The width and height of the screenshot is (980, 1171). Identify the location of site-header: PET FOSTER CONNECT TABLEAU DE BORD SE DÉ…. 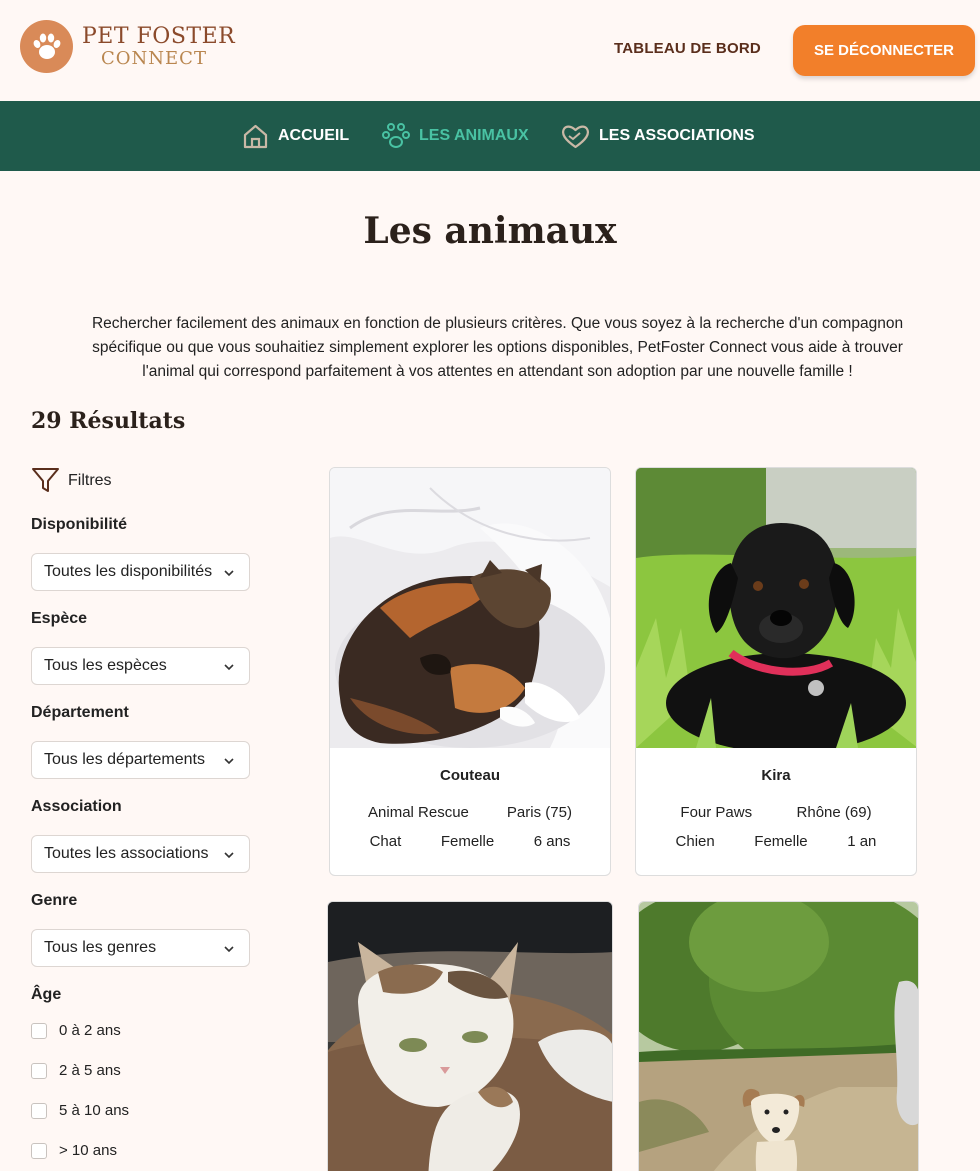
(490, 50).